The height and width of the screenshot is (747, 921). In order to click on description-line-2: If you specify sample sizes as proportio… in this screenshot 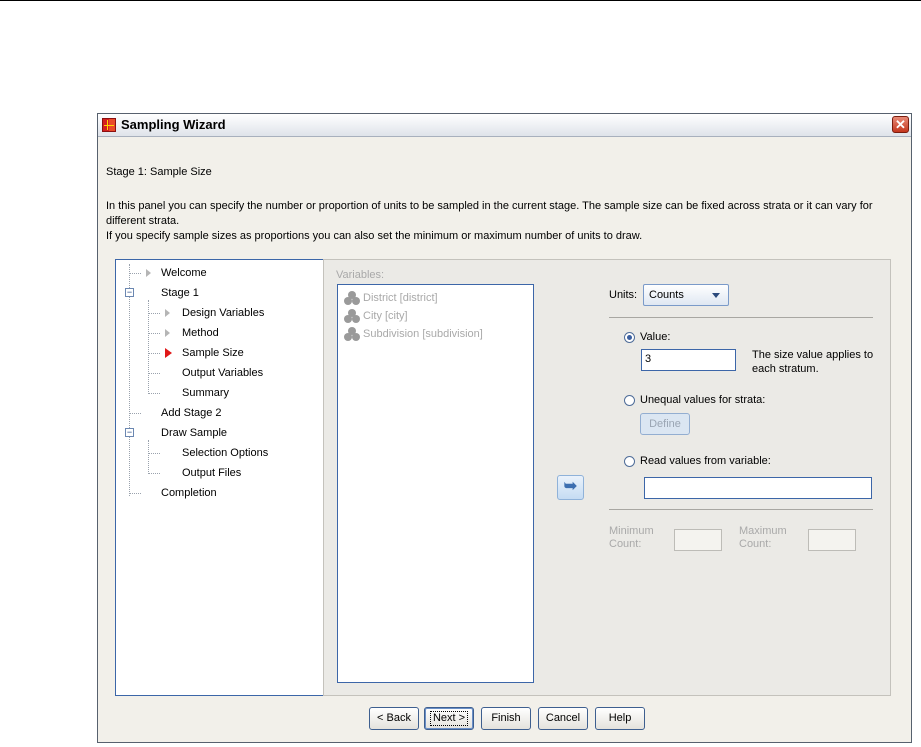, I will do `click(374, 236)`.